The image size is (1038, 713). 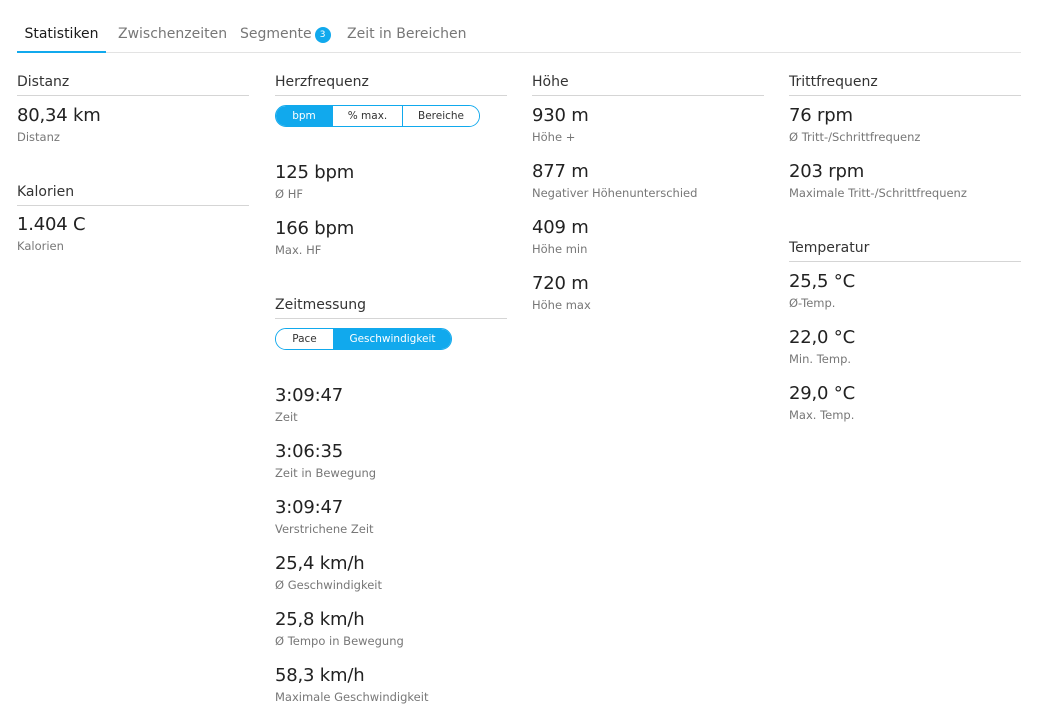 What do you see at coordinates (554, 137) in the screenshot?
I see `stat-label: Höhe +` at bounding box center [554, 137].